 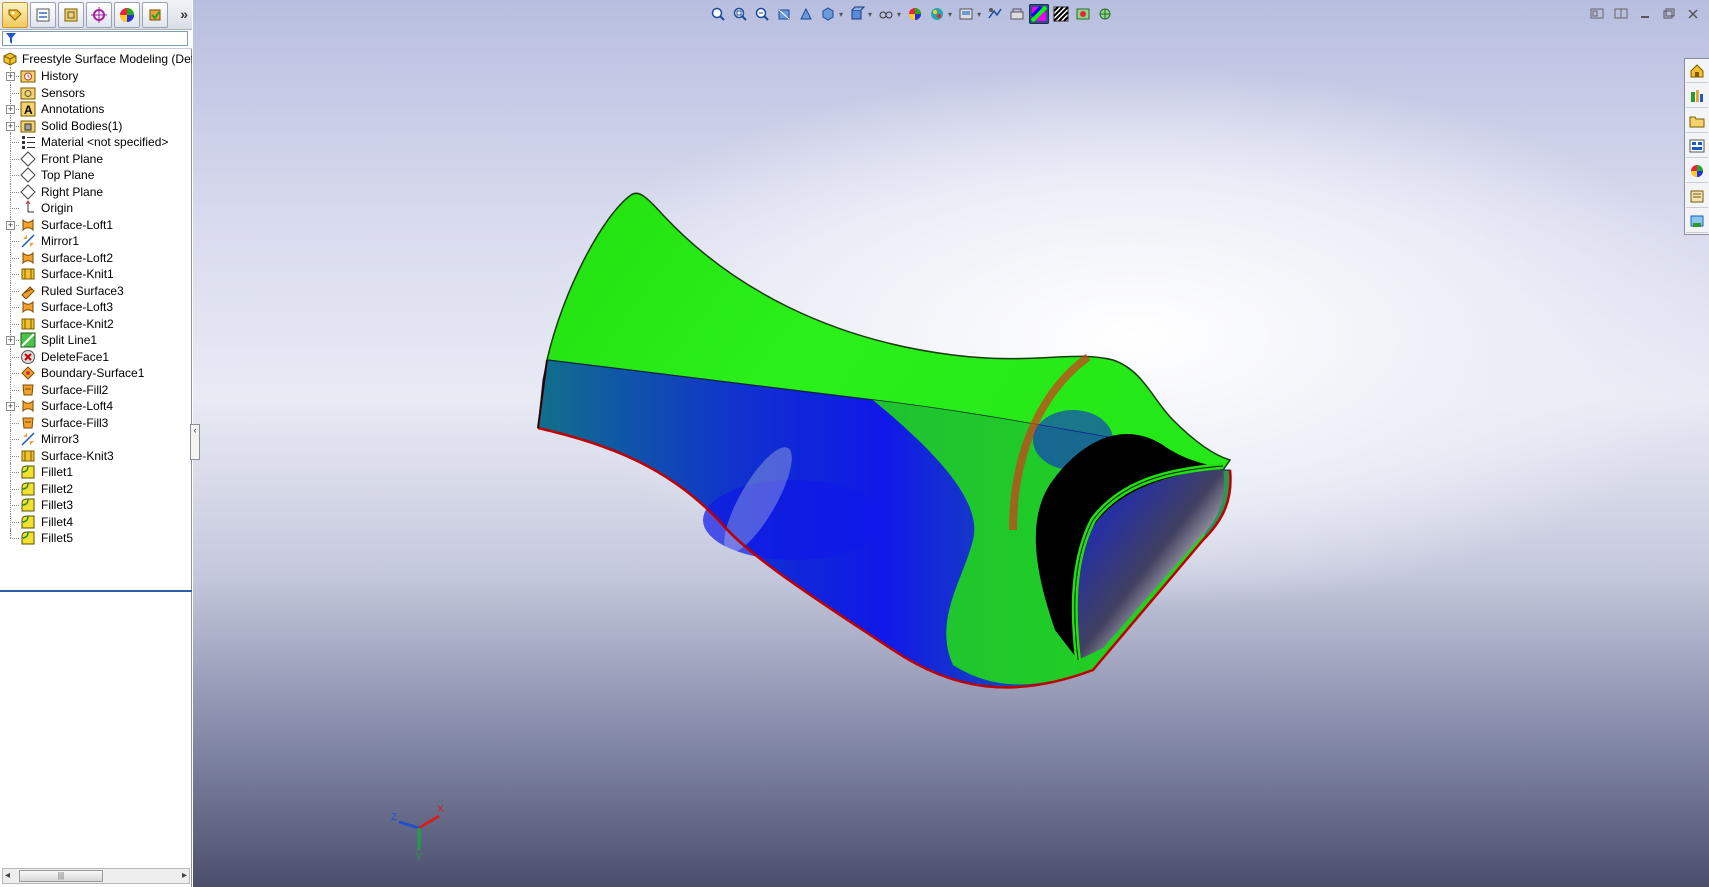 I want to click on tree-item-label: Right Plane, so click(x=72, y=191).